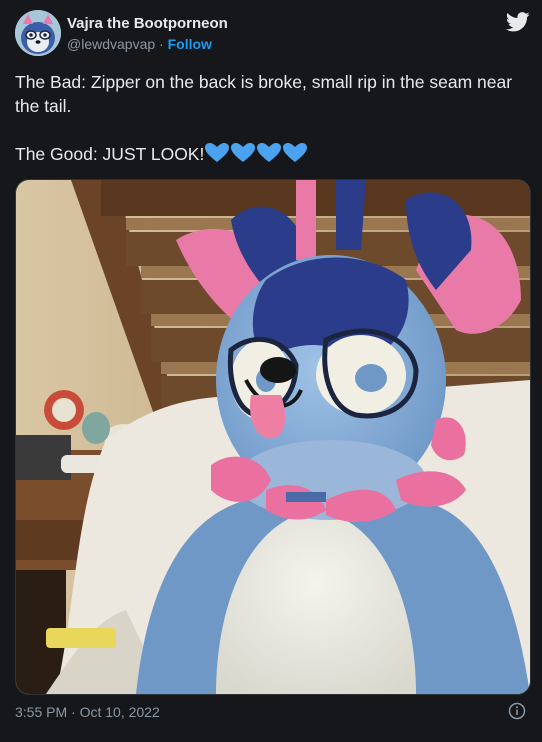 The height and width of the screenshot is (742, 542). I want to click on author-handle: @lewdvapvap, so click(111, 44).